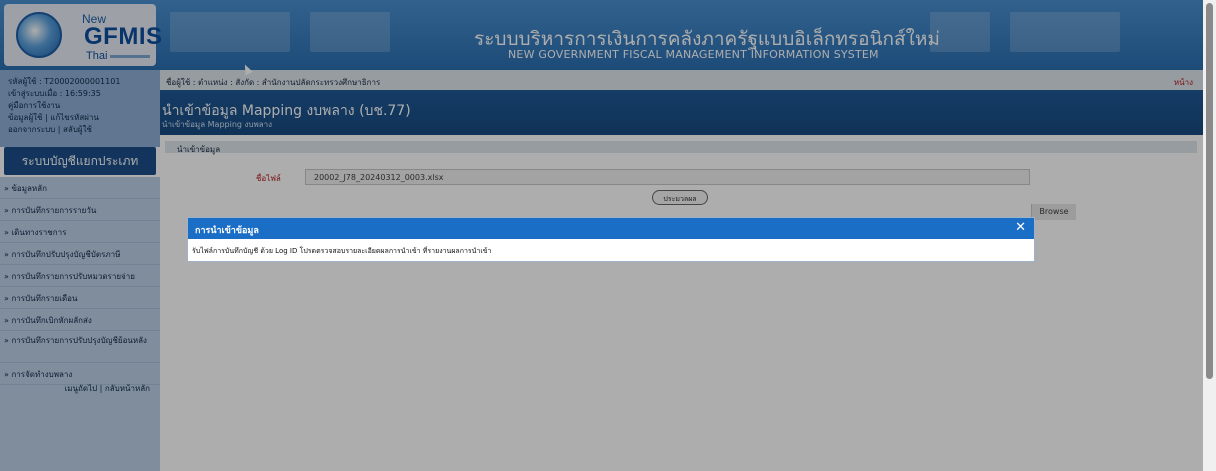 Image resolution: width=1216 pixels, height=471 pixels. What do you see at coordinates (611, 228) in the screenshot?
I see `dialog-header: การนำเข้าข้อมูล ✕` at bounding box center [611, 228].